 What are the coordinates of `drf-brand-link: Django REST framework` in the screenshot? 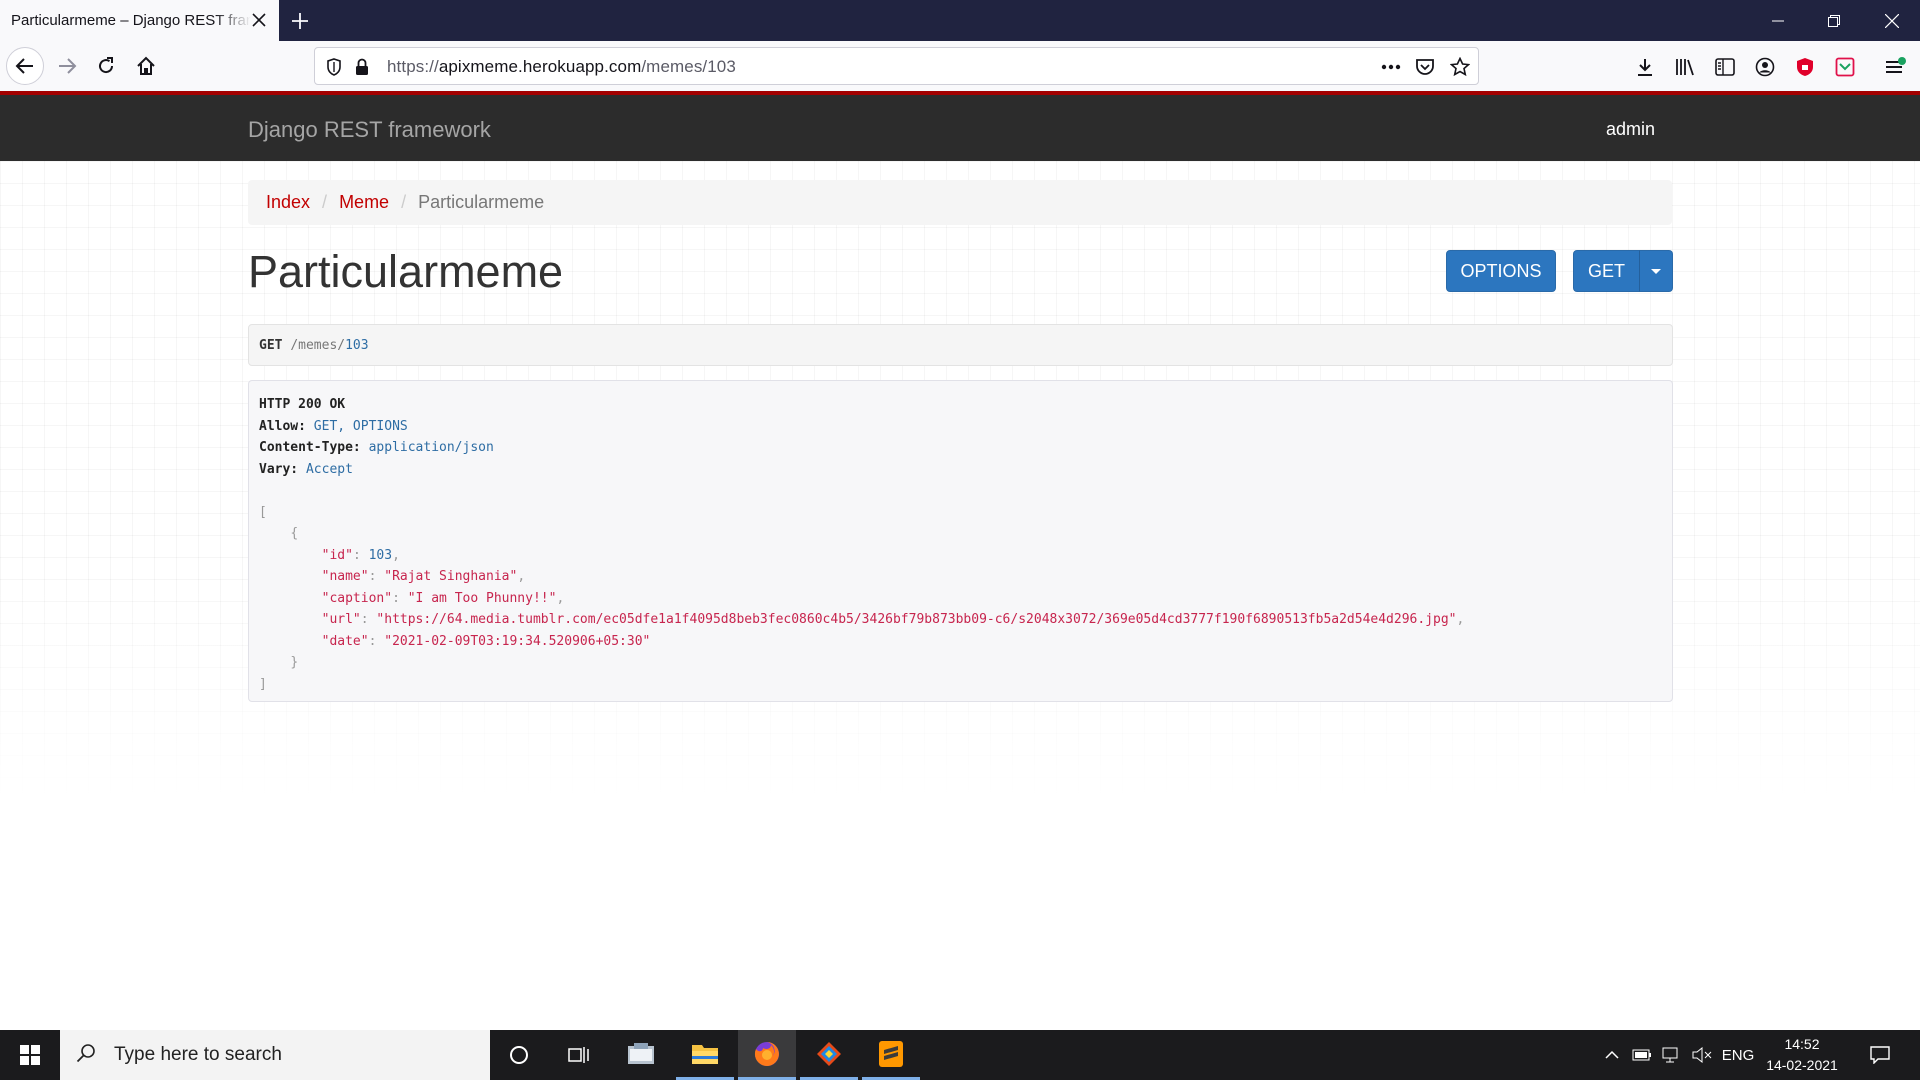 It's located at (369, 130).